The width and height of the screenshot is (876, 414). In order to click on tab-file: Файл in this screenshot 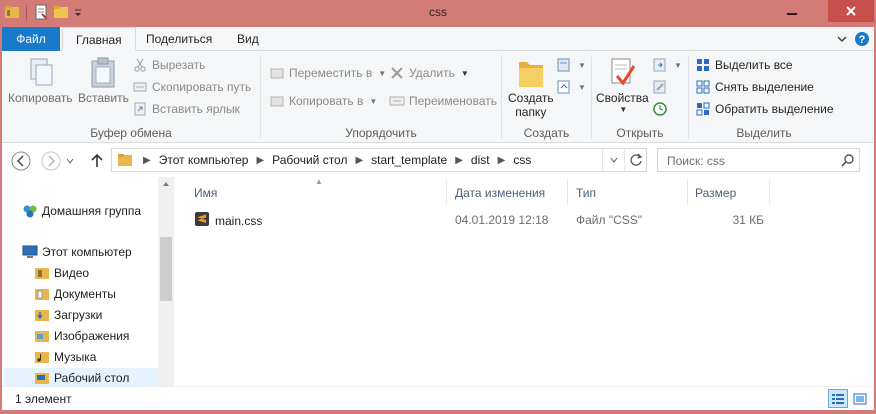, I will do `click(31, 39)`.